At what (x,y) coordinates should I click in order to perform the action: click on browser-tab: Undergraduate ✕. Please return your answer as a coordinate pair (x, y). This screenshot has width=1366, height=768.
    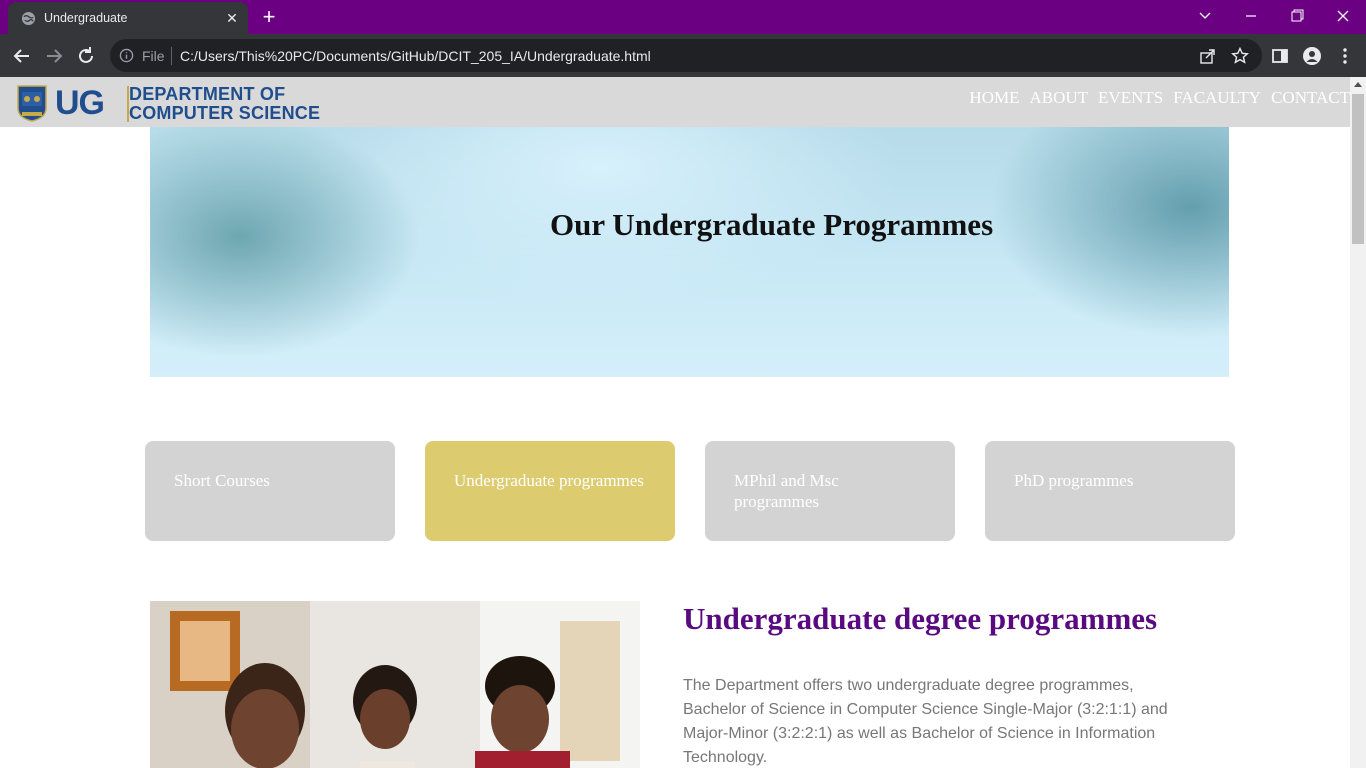
    Looking at the image, I should click on (128, 18).